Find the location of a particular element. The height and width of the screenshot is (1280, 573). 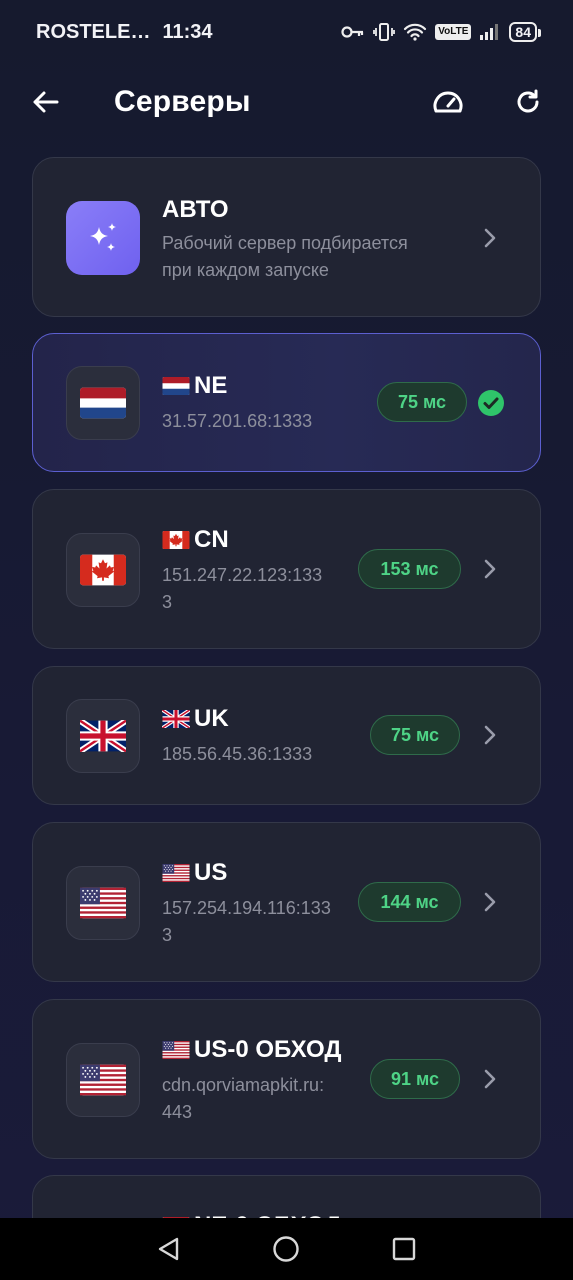

server-card-ne: NE 31.57.201.68:1333 75 мс is located at coordinates (286, 402).